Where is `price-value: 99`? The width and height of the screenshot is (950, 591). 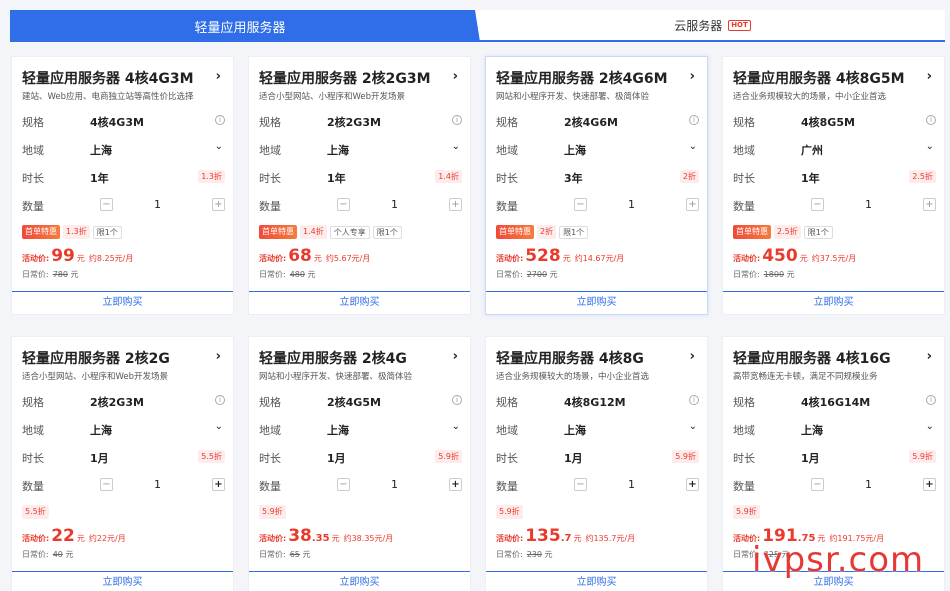
price-value: 99 is located at coordinates (63, 256).